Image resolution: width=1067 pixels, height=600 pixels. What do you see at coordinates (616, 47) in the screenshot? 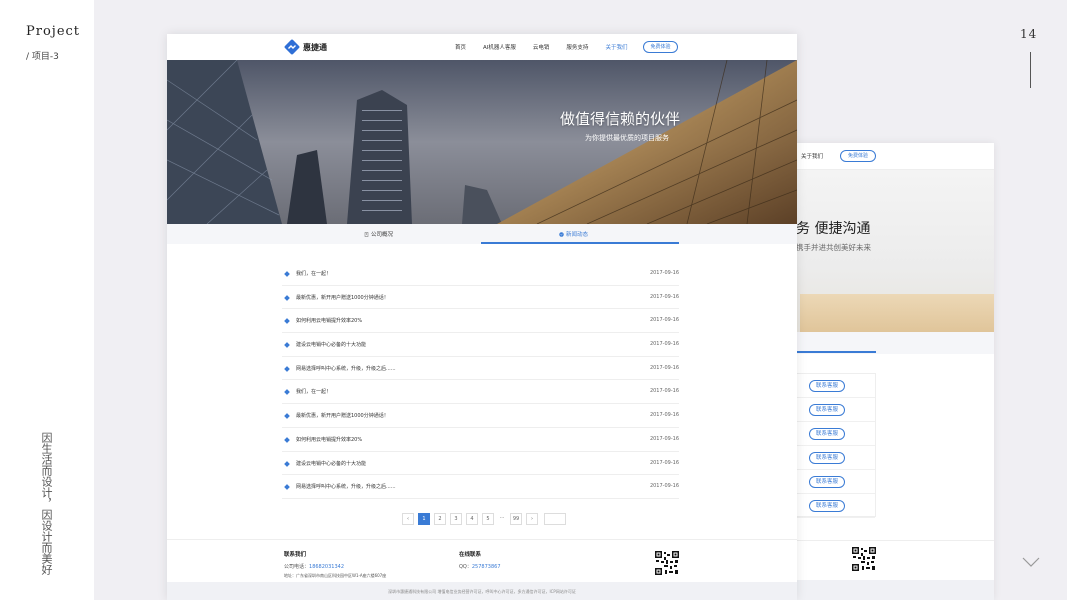
I see `nav-item-about: 关于我们` at bounding box center [616, 47].